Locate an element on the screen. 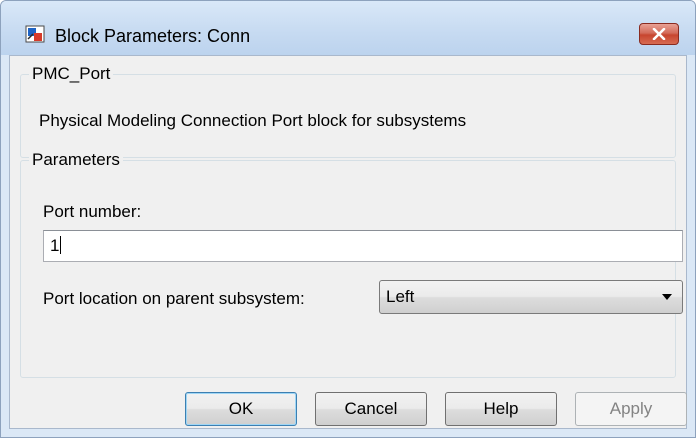 Image resolution: width=696 pixels, height=438 pixels. close-button is located at coordinates (659, 34).